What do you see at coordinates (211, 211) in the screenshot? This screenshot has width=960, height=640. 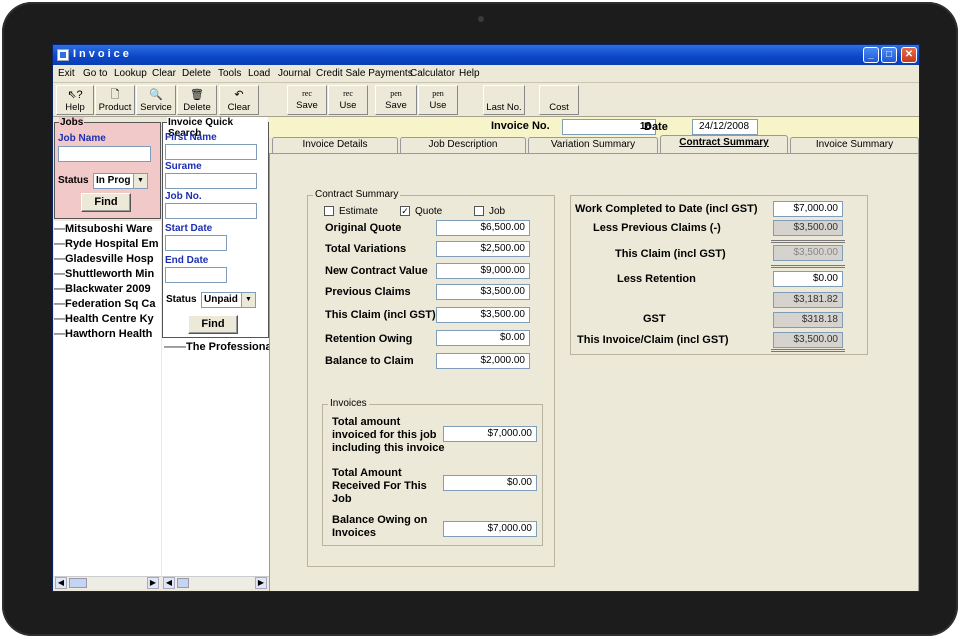 I see `job-no-input` at bounding box center [211, 211].